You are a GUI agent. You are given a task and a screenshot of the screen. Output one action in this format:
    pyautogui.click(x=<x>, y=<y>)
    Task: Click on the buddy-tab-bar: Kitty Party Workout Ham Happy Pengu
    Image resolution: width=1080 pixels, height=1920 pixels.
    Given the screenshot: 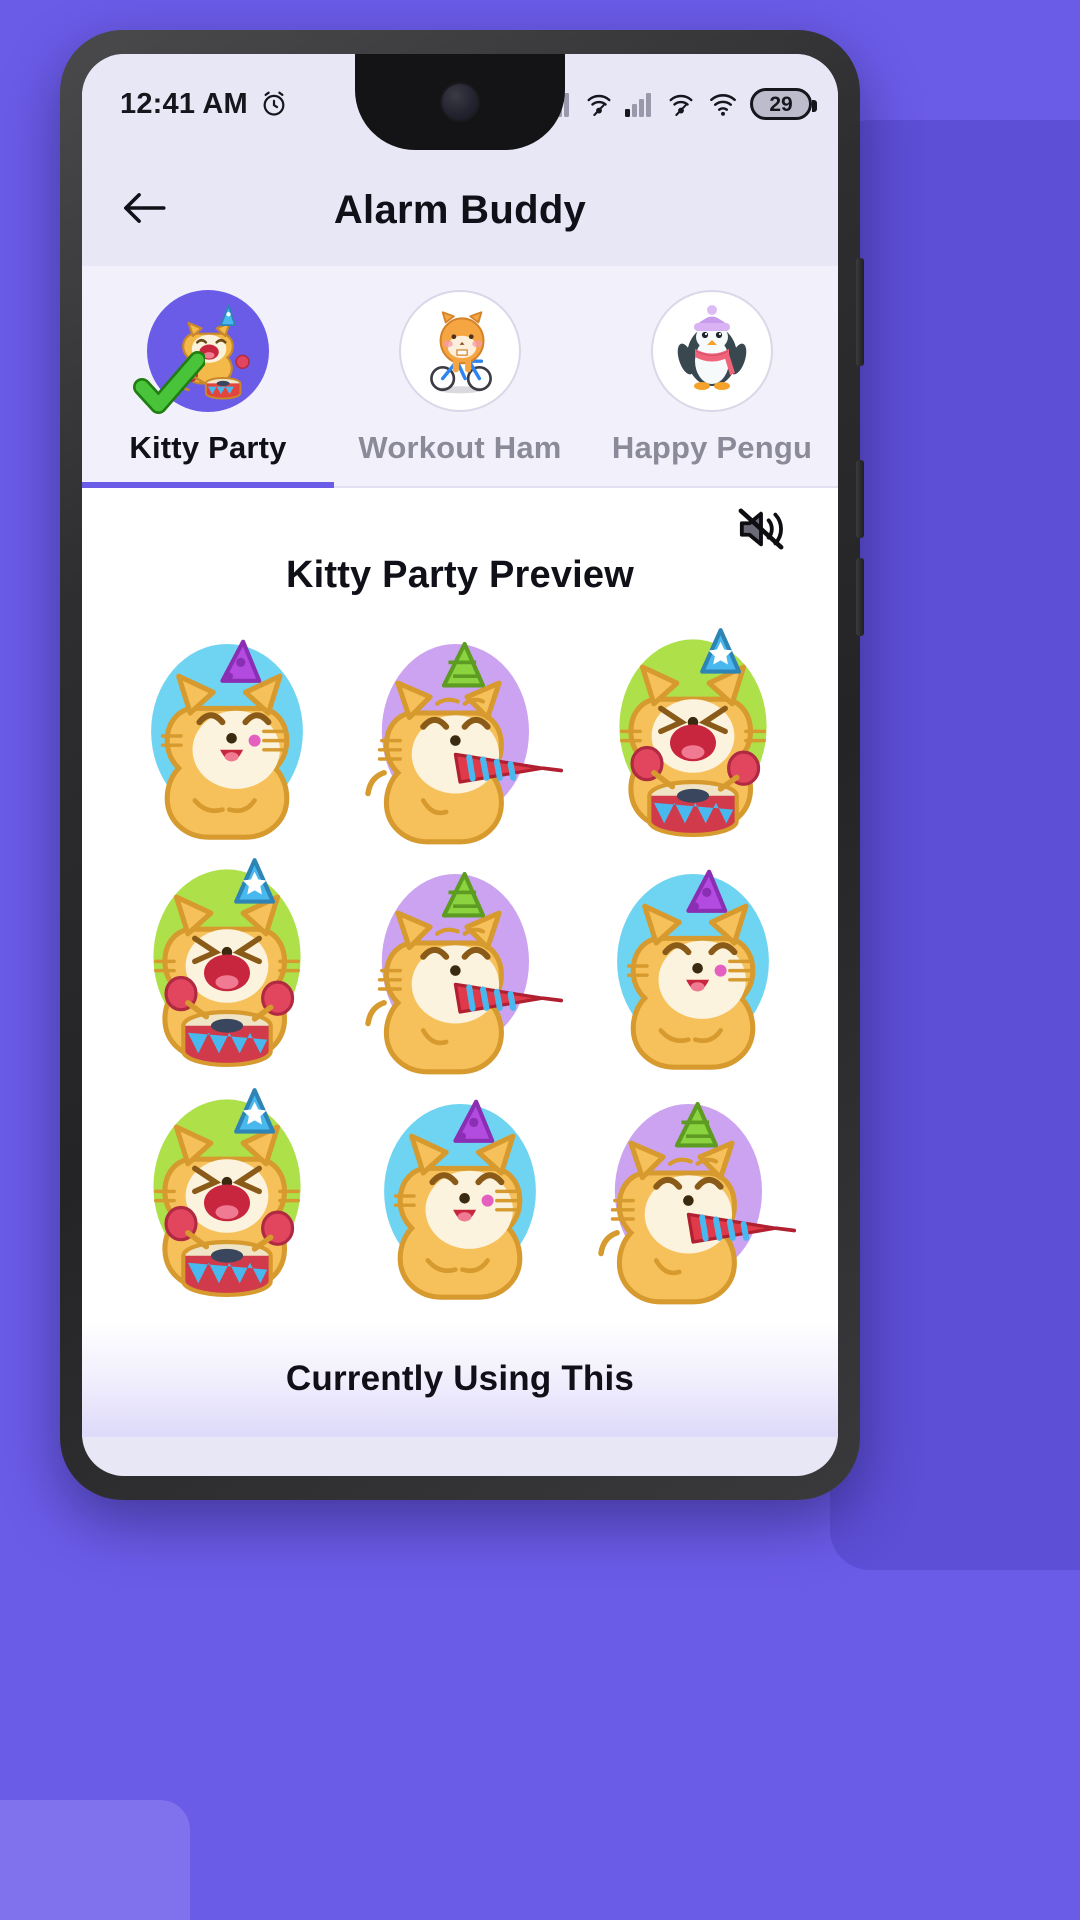 What is the action you would take?
    pyautogui.click(x=460, y=377)
    